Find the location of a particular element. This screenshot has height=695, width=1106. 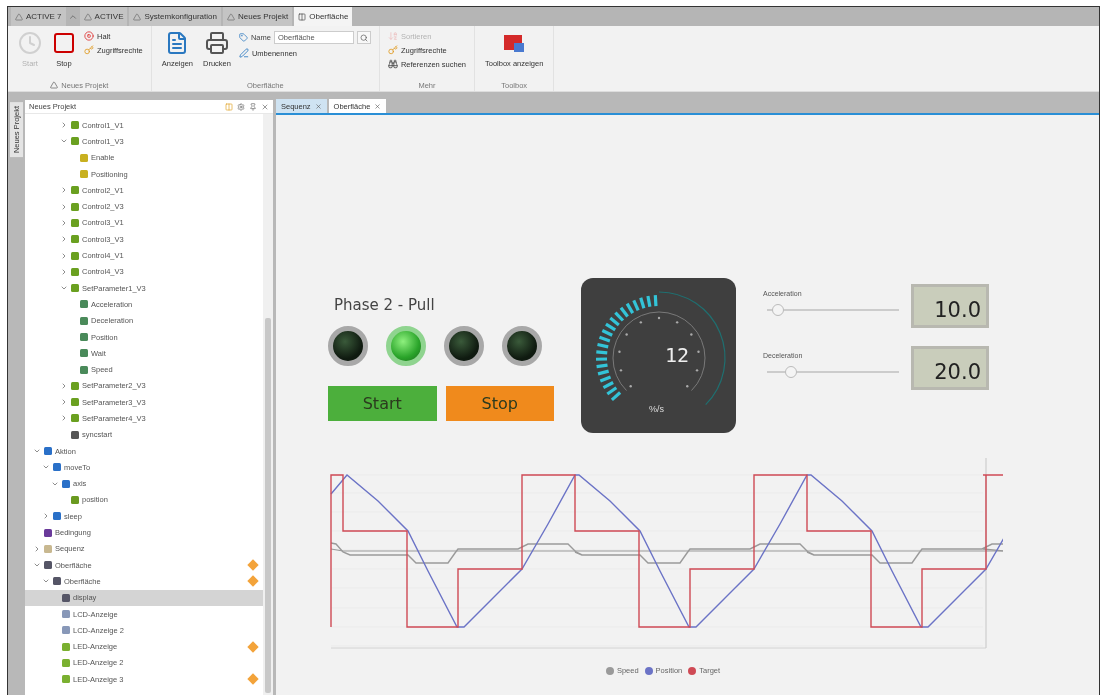

gauge-value: 12 is located at coordinates (677, 355).